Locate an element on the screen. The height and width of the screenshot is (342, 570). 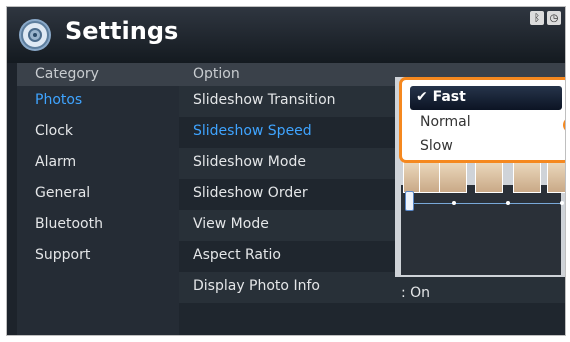
clock-icon: ◷ is located at coordinates (554, 18).